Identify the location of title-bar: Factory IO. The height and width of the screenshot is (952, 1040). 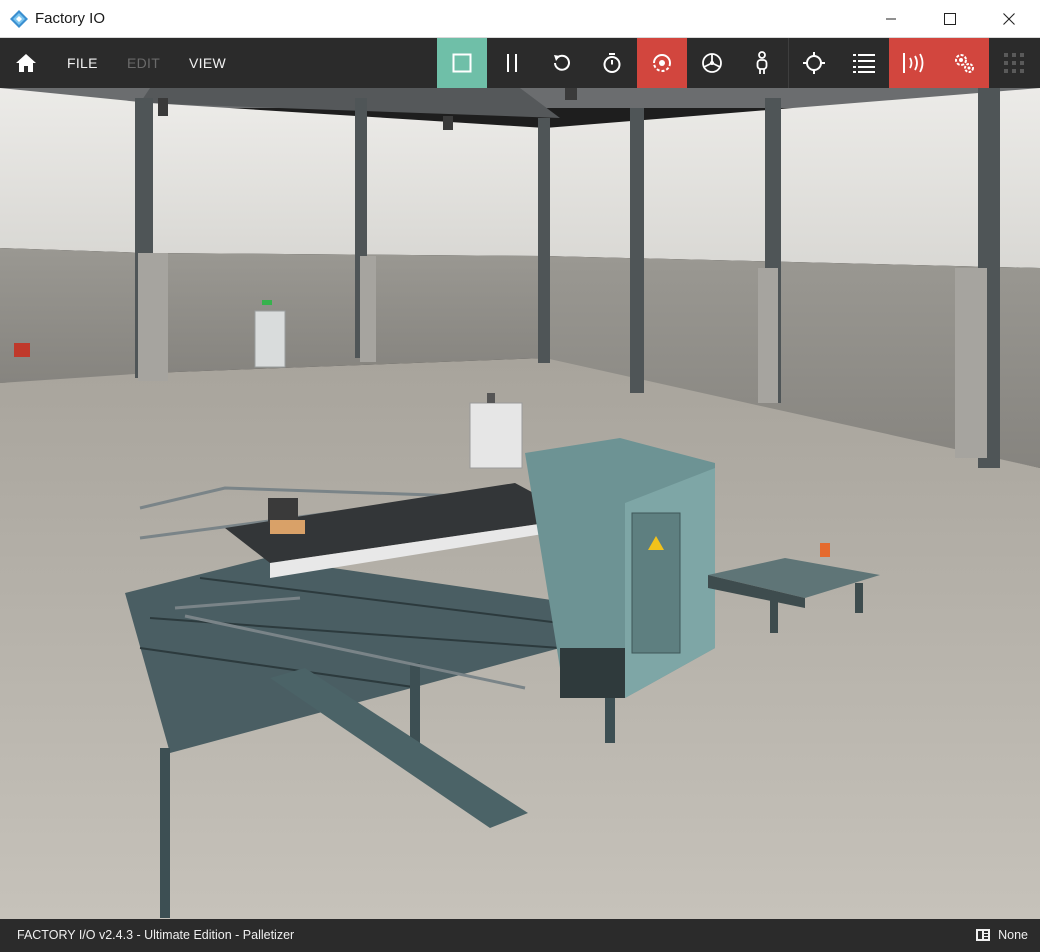
(520, 19).